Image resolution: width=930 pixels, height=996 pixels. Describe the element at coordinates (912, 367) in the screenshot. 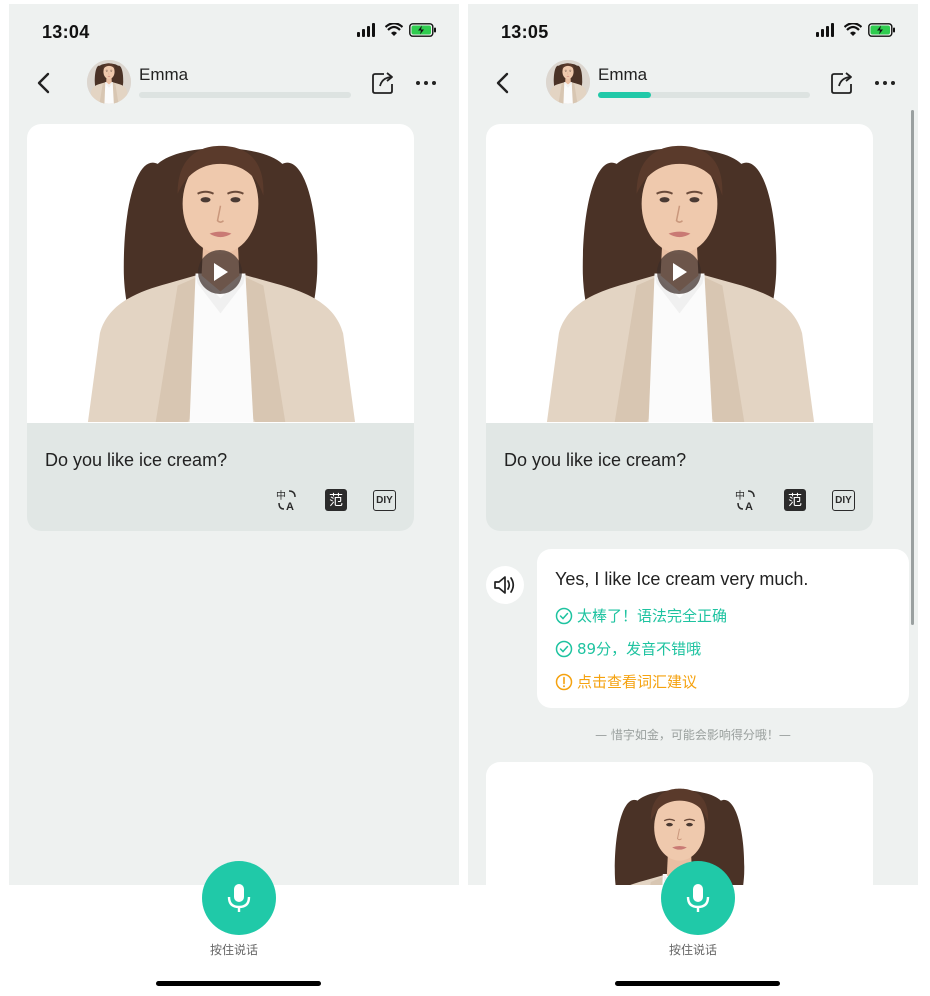

I see `scrollbar` at that location.